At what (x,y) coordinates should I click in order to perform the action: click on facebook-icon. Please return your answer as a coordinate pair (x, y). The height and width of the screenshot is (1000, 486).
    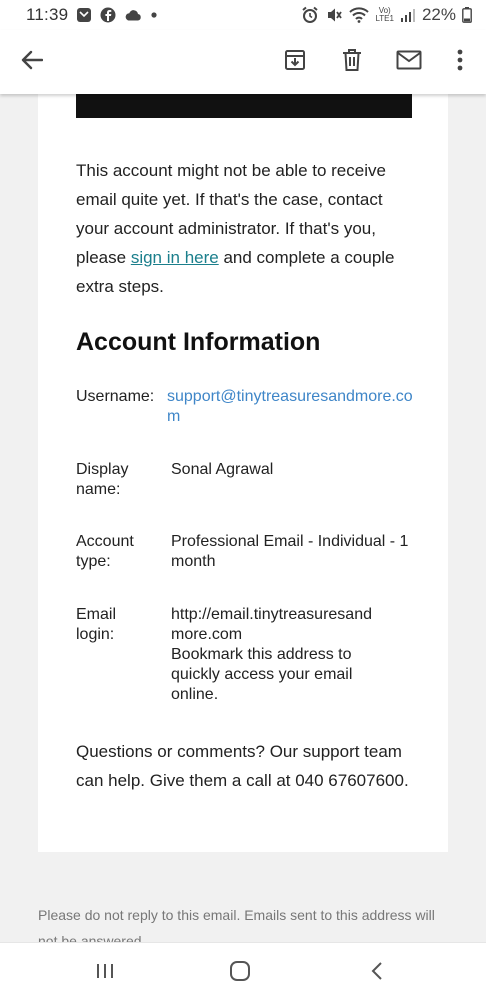
    Looking at the image, I should click on (108, 15).